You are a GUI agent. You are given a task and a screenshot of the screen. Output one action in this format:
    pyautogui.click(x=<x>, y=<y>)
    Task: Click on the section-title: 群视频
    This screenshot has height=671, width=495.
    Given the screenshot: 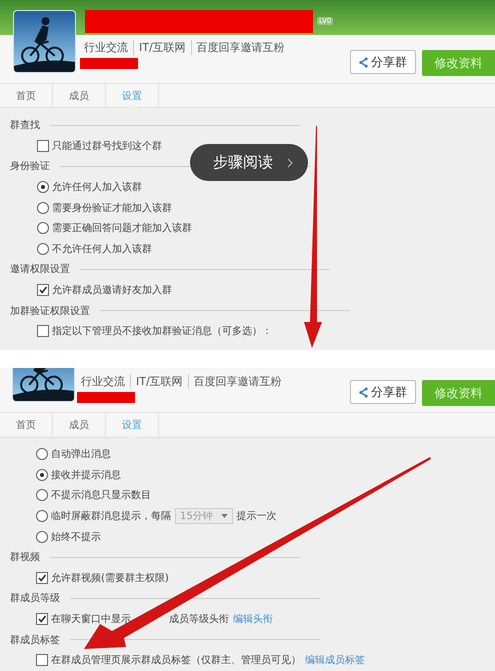 What is the action you would take?
    pyautogui.click(x=25, y=557)
    